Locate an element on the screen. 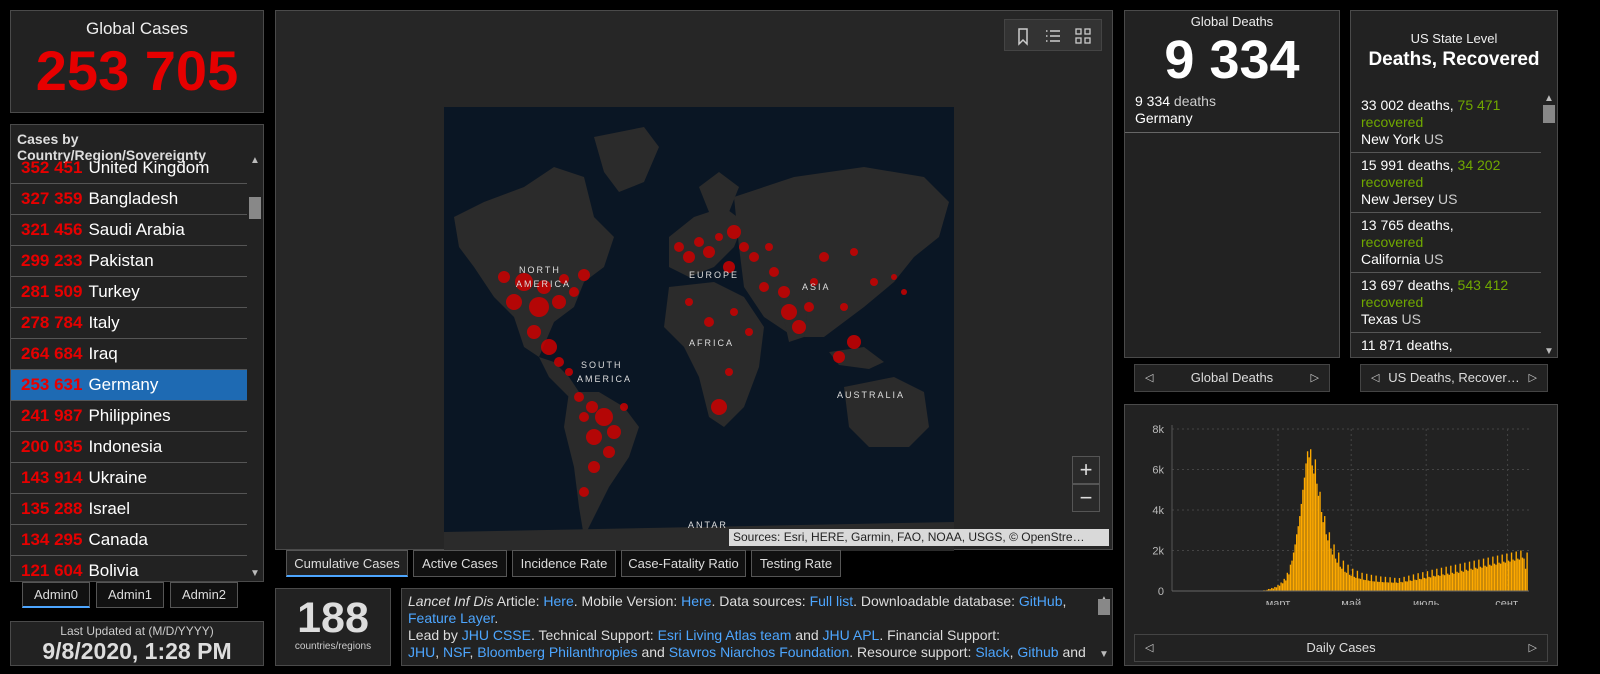 This screenshot has height=674, width=1600. country-row: 241 987 Philippines is located at coordinates (129, 416).